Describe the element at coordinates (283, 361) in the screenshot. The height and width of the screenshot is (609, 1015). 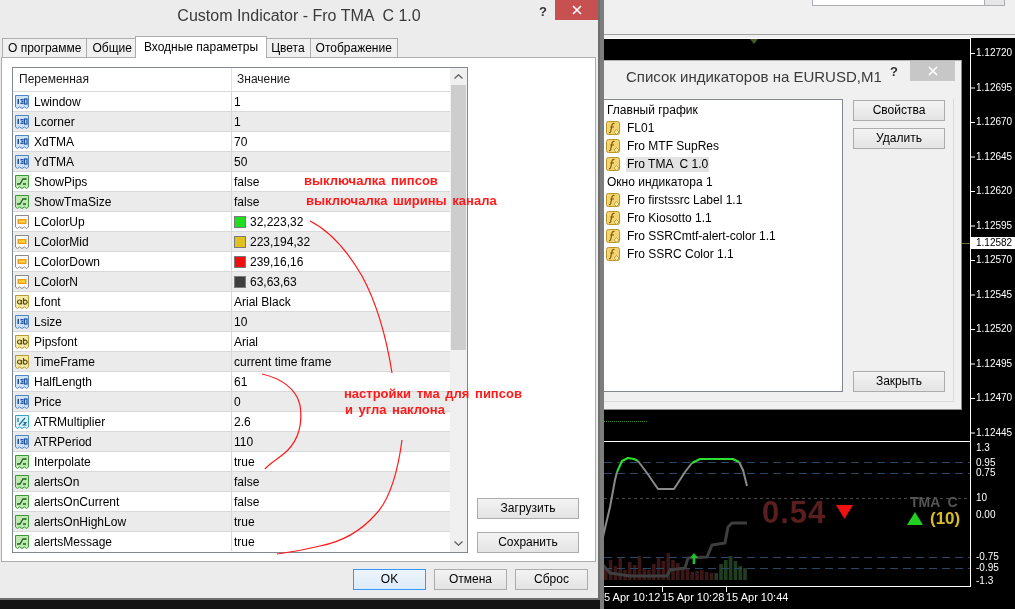
I see `parameter-value: current time frame` at that location.